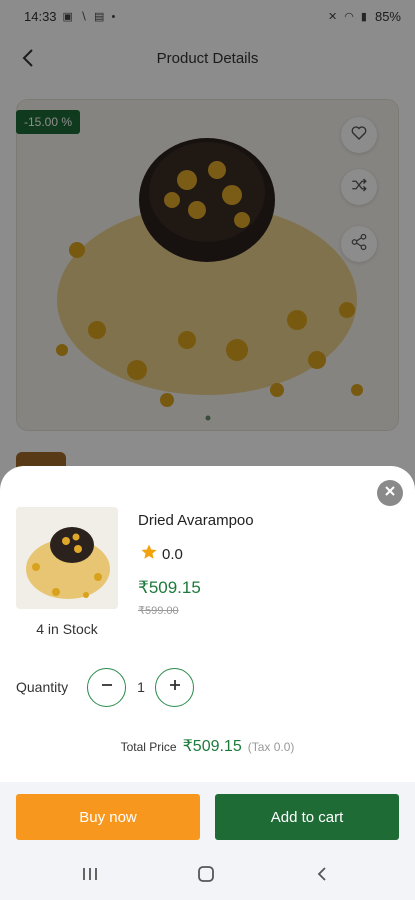 This screenshot has height=900, width=415. I want to click on product-name: Dried Avarampoo, so click(196, 520).